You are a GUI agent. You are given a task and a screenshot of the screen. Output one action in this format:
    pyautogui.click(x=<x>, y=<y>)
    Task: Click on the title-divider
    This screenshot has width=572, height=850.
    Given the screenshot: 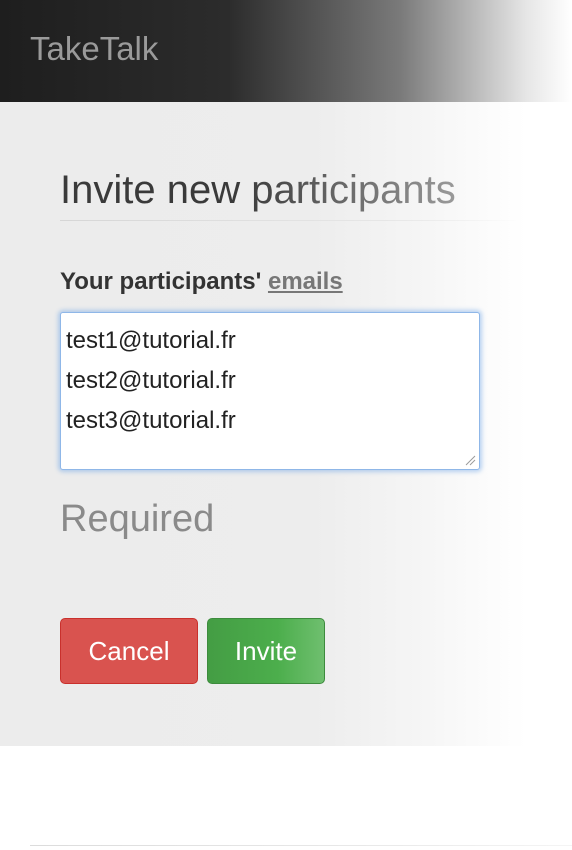 What is the action you would take?
    pyautogui.click(x=290, y=220)
    